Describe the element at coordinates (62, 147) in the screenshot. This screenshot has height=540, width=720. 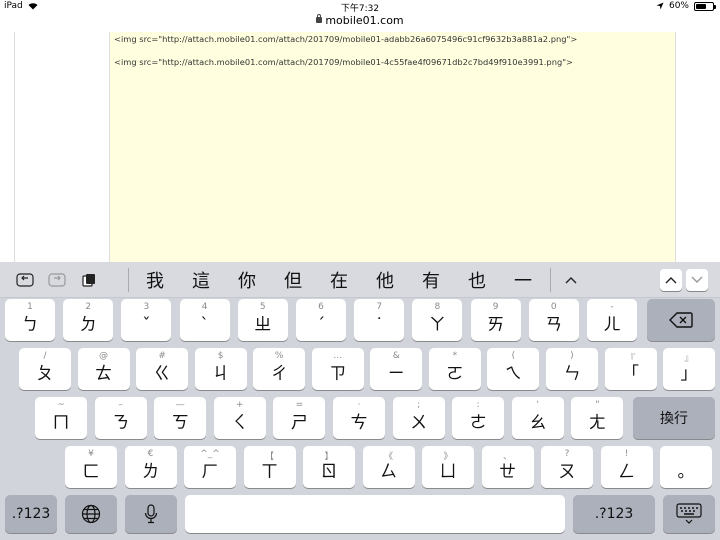
I see `page-left-column` at that location.